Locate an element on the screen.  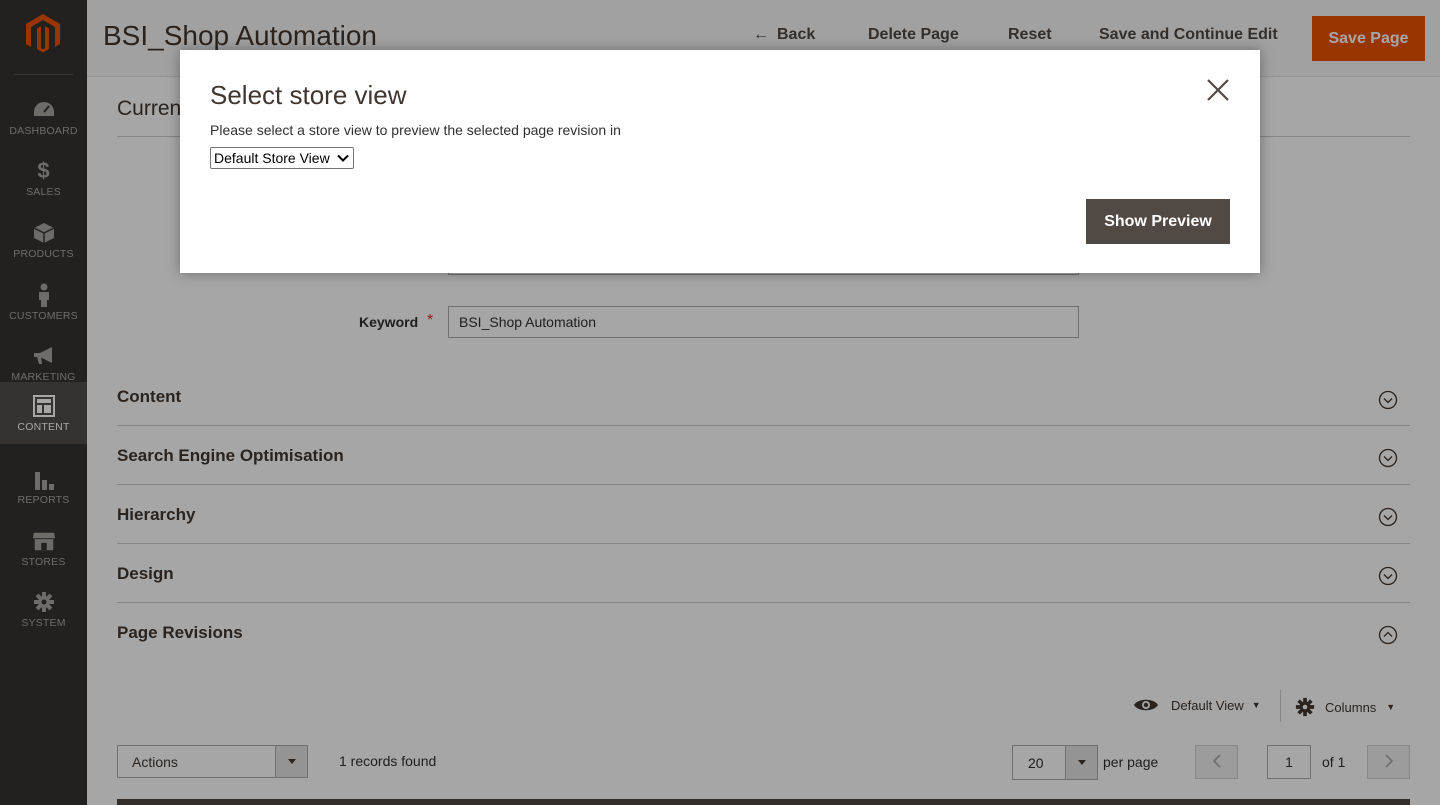
modal-title: Select store view is located at coordinates (308, 95).